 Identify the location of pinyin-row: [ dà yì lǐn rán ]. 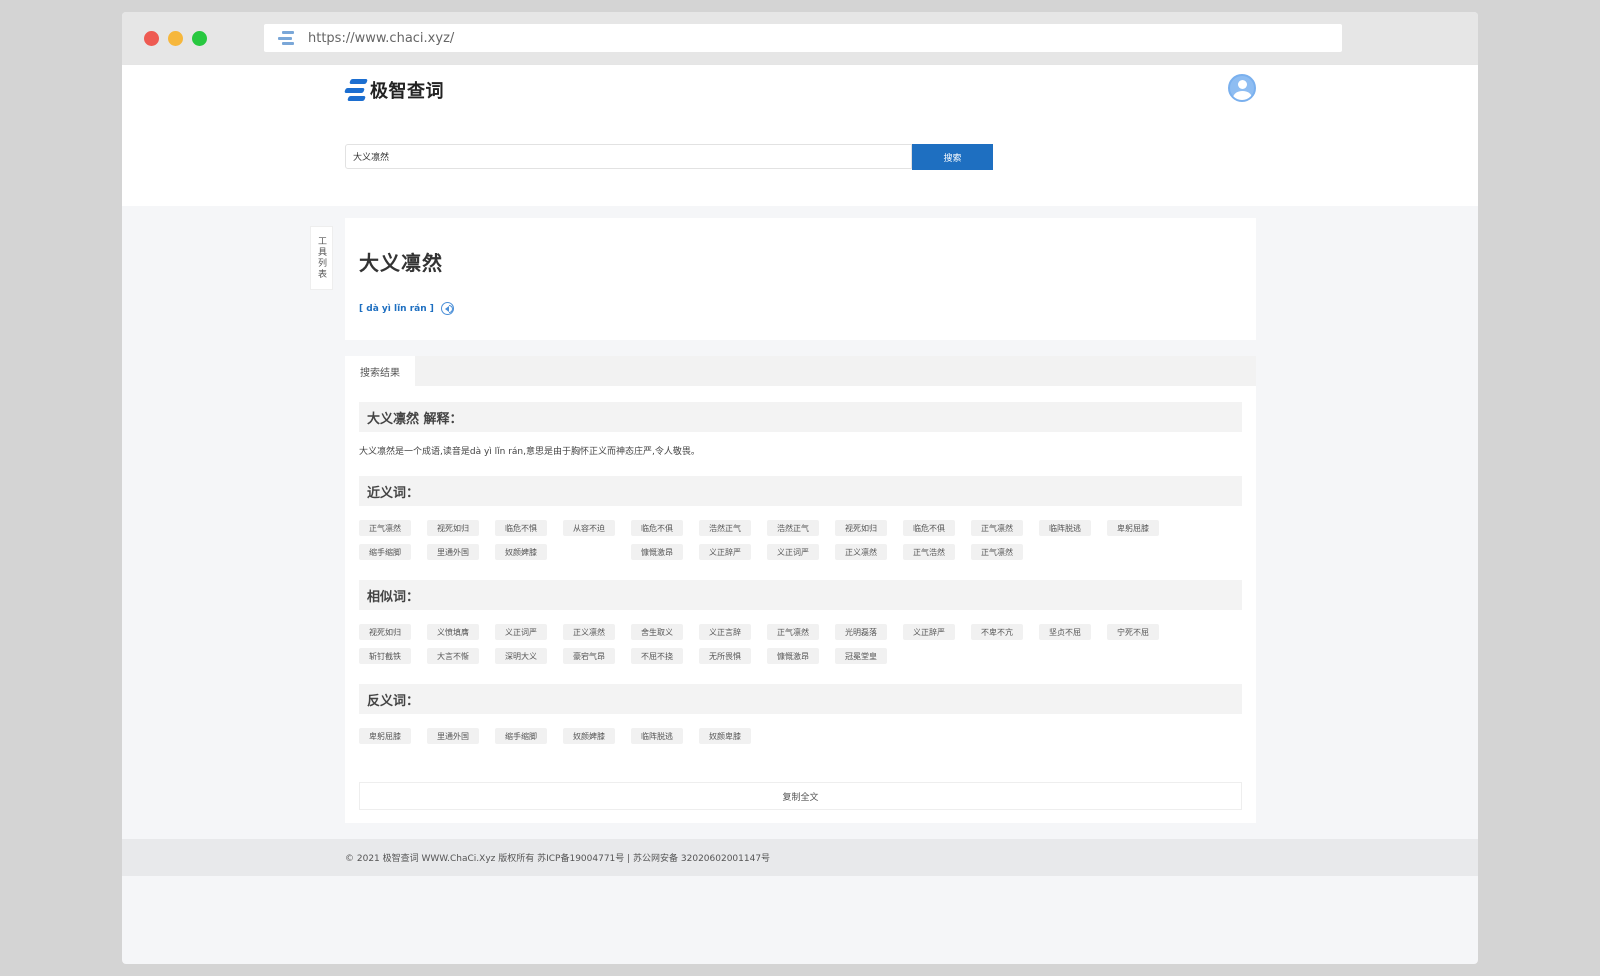
(406, 308).